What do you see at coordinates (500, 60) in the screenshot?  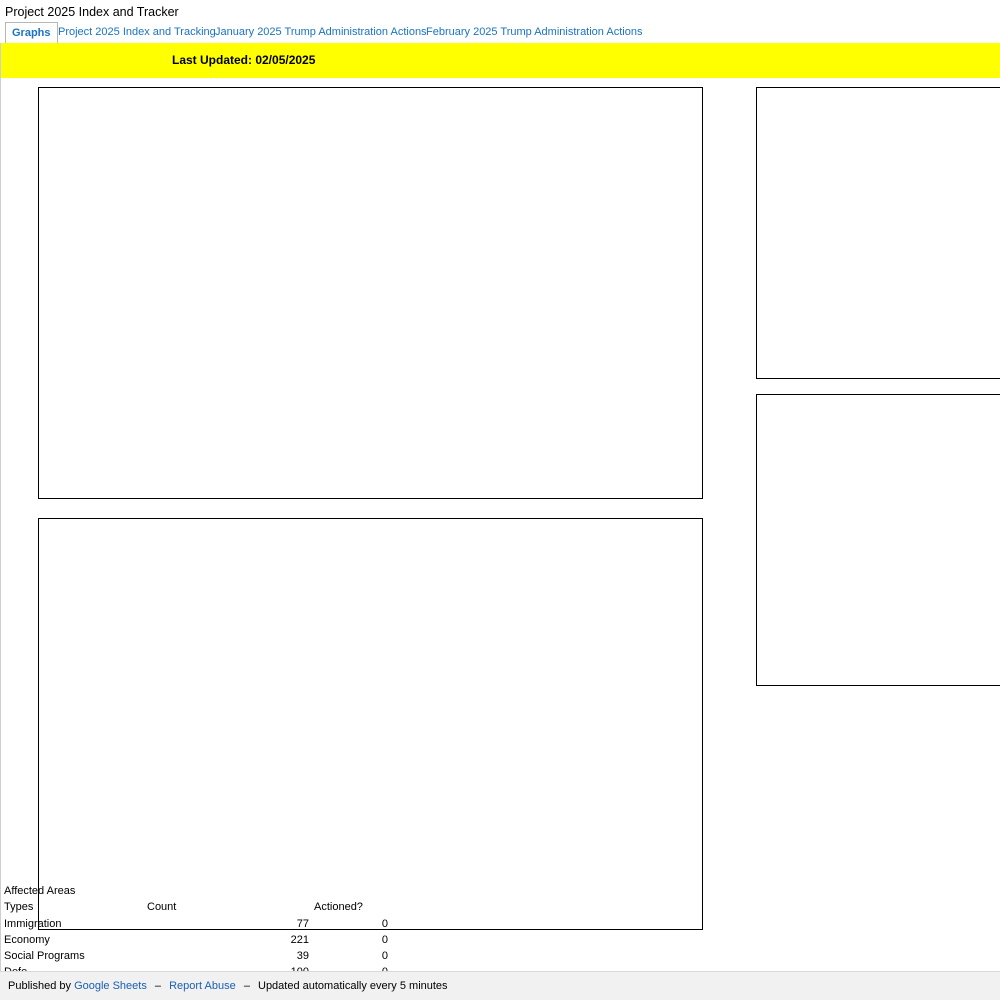 I see `last-updated-banner: Last Updated: 02/05/2025` at bounding box center [500, 60].